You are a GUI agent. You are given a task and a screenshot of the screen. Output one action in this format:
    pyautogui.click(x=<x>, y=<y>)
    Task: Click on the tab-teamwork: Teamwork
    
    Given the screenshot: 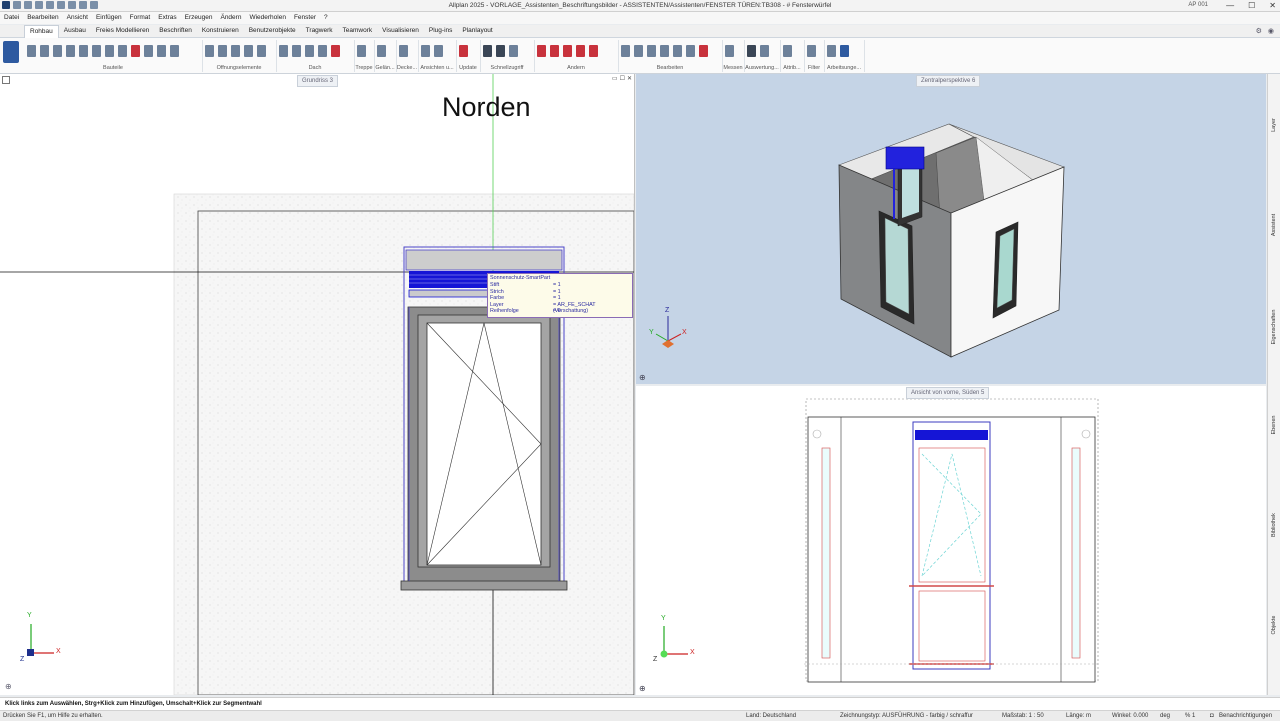 What is the action you would take?
    pyautogui.click(x=358, y=31)
    